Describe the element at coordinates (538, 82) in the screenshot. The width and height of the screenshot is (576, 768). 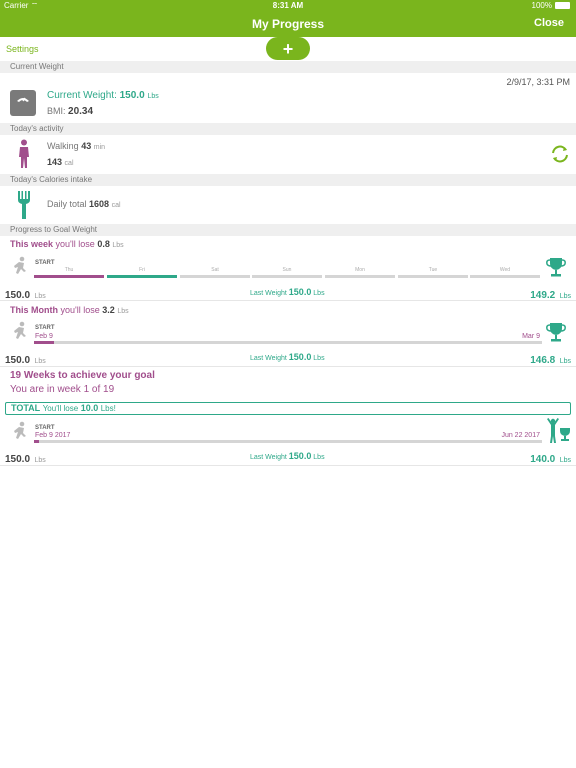
I see `timestamp: 2/9/17, 3:31 PM` at that location.